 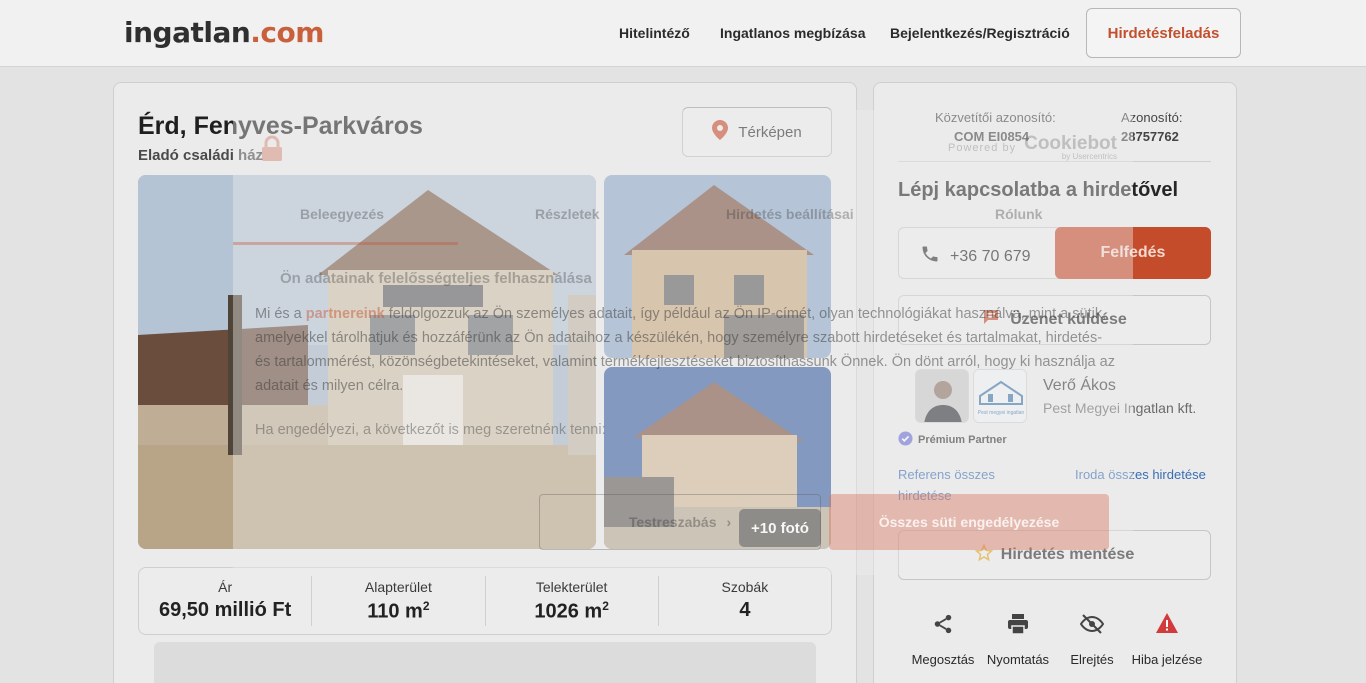 I want to click on tab-about: Rólunk, so click(x=1018, y=214).